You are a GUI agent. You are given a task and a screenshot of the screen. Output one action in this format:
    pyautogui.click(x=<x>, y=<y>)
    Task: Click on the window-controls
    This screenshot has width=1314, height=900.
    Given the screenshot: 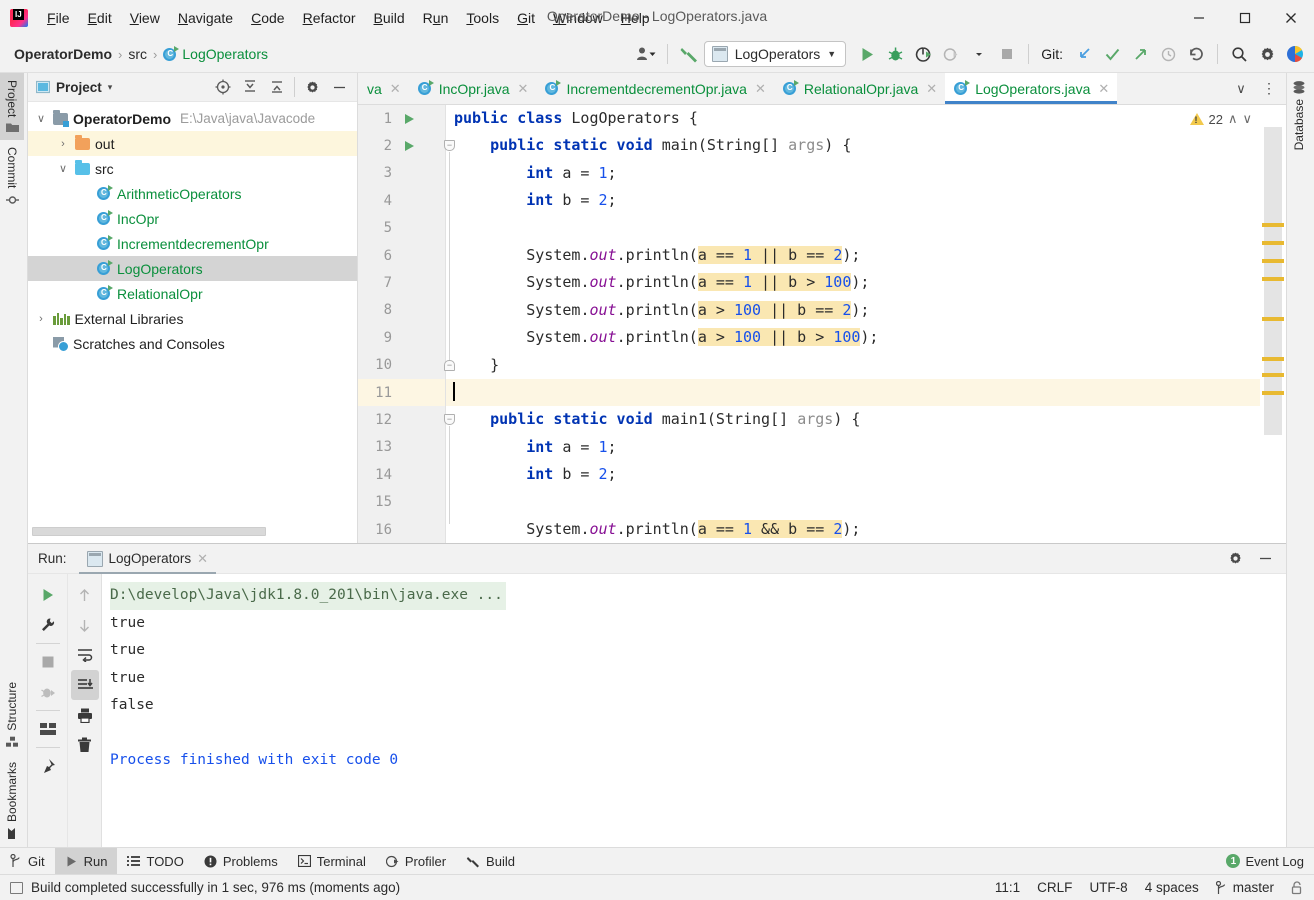 What is the action you would take?
    pyautogui.click(x=1245, y=18)
    